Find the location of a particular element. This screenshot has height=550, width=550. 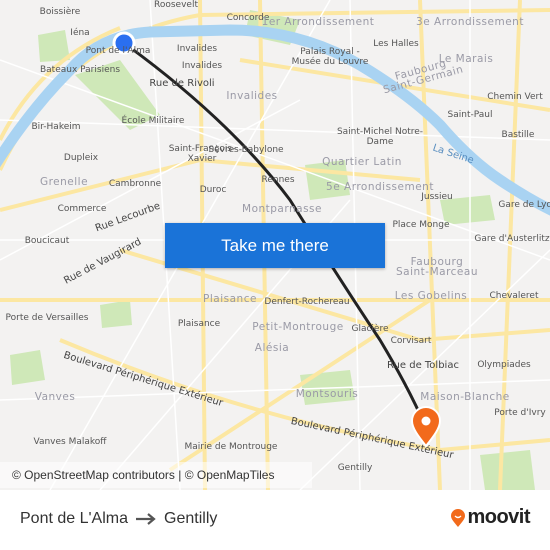

map-label: Boucicaut is located at coordinates (47, 241).